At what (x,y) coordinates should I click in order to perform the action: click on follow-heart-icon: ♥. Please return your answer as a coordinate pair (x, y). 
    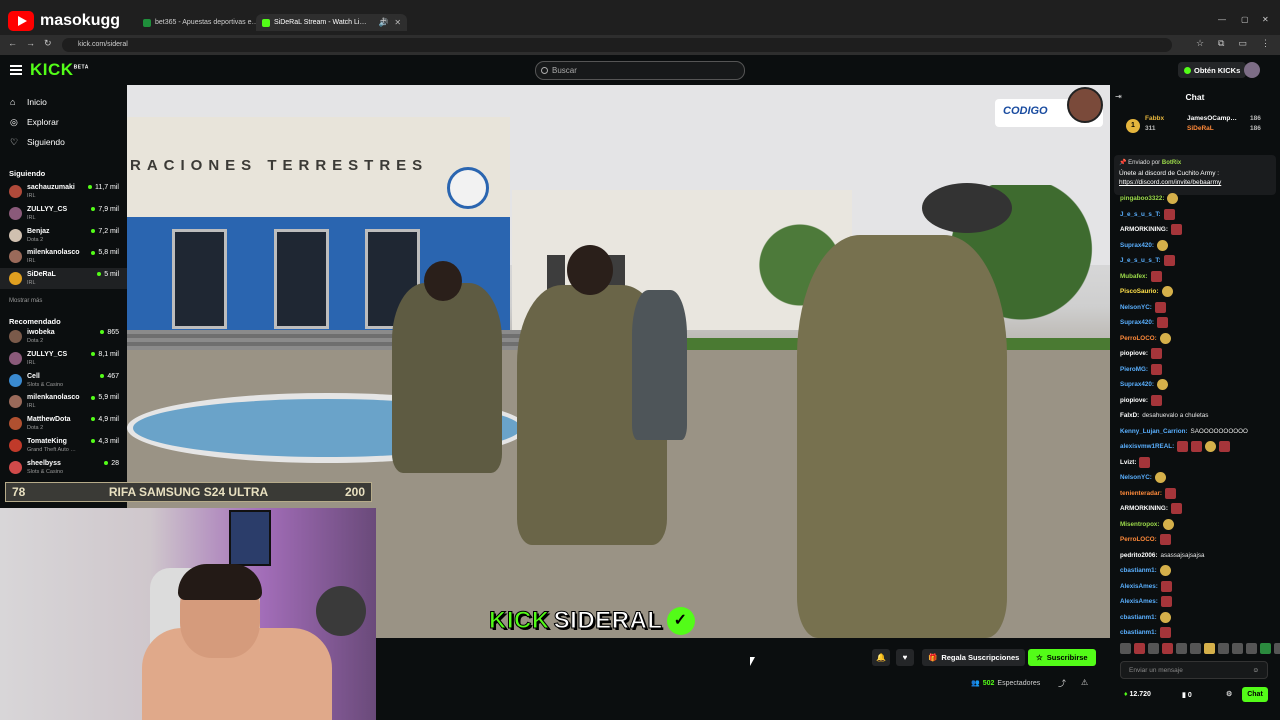
    Looking at the image, I should click on (905, 657).